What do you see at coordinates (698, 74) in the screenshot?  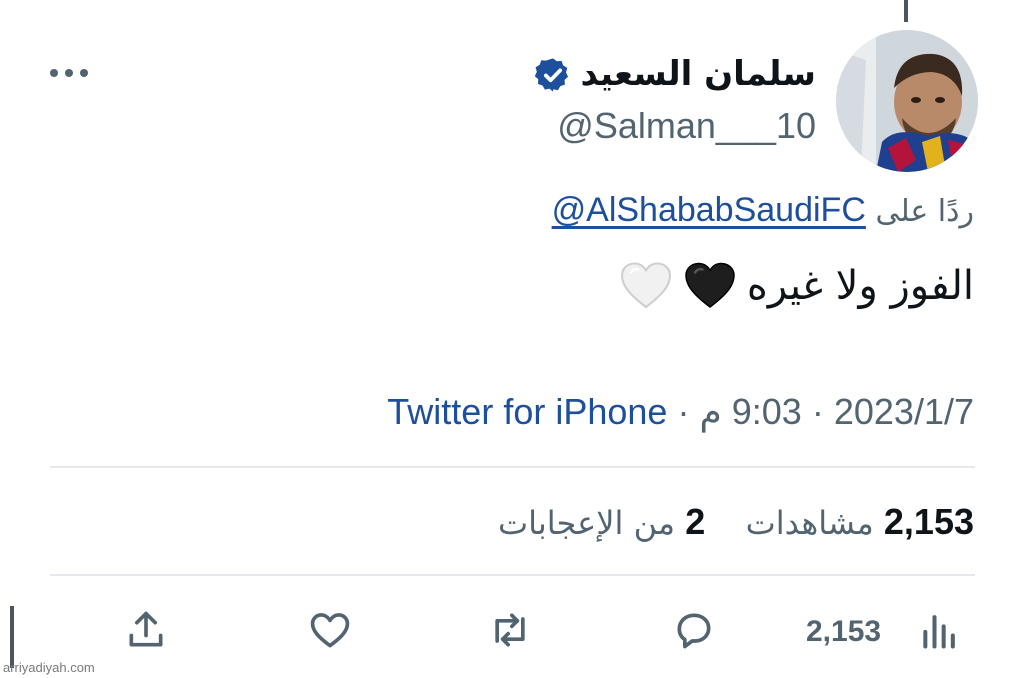 I see `display-name: سلمان السعيد` at bounding box center [698, 74].